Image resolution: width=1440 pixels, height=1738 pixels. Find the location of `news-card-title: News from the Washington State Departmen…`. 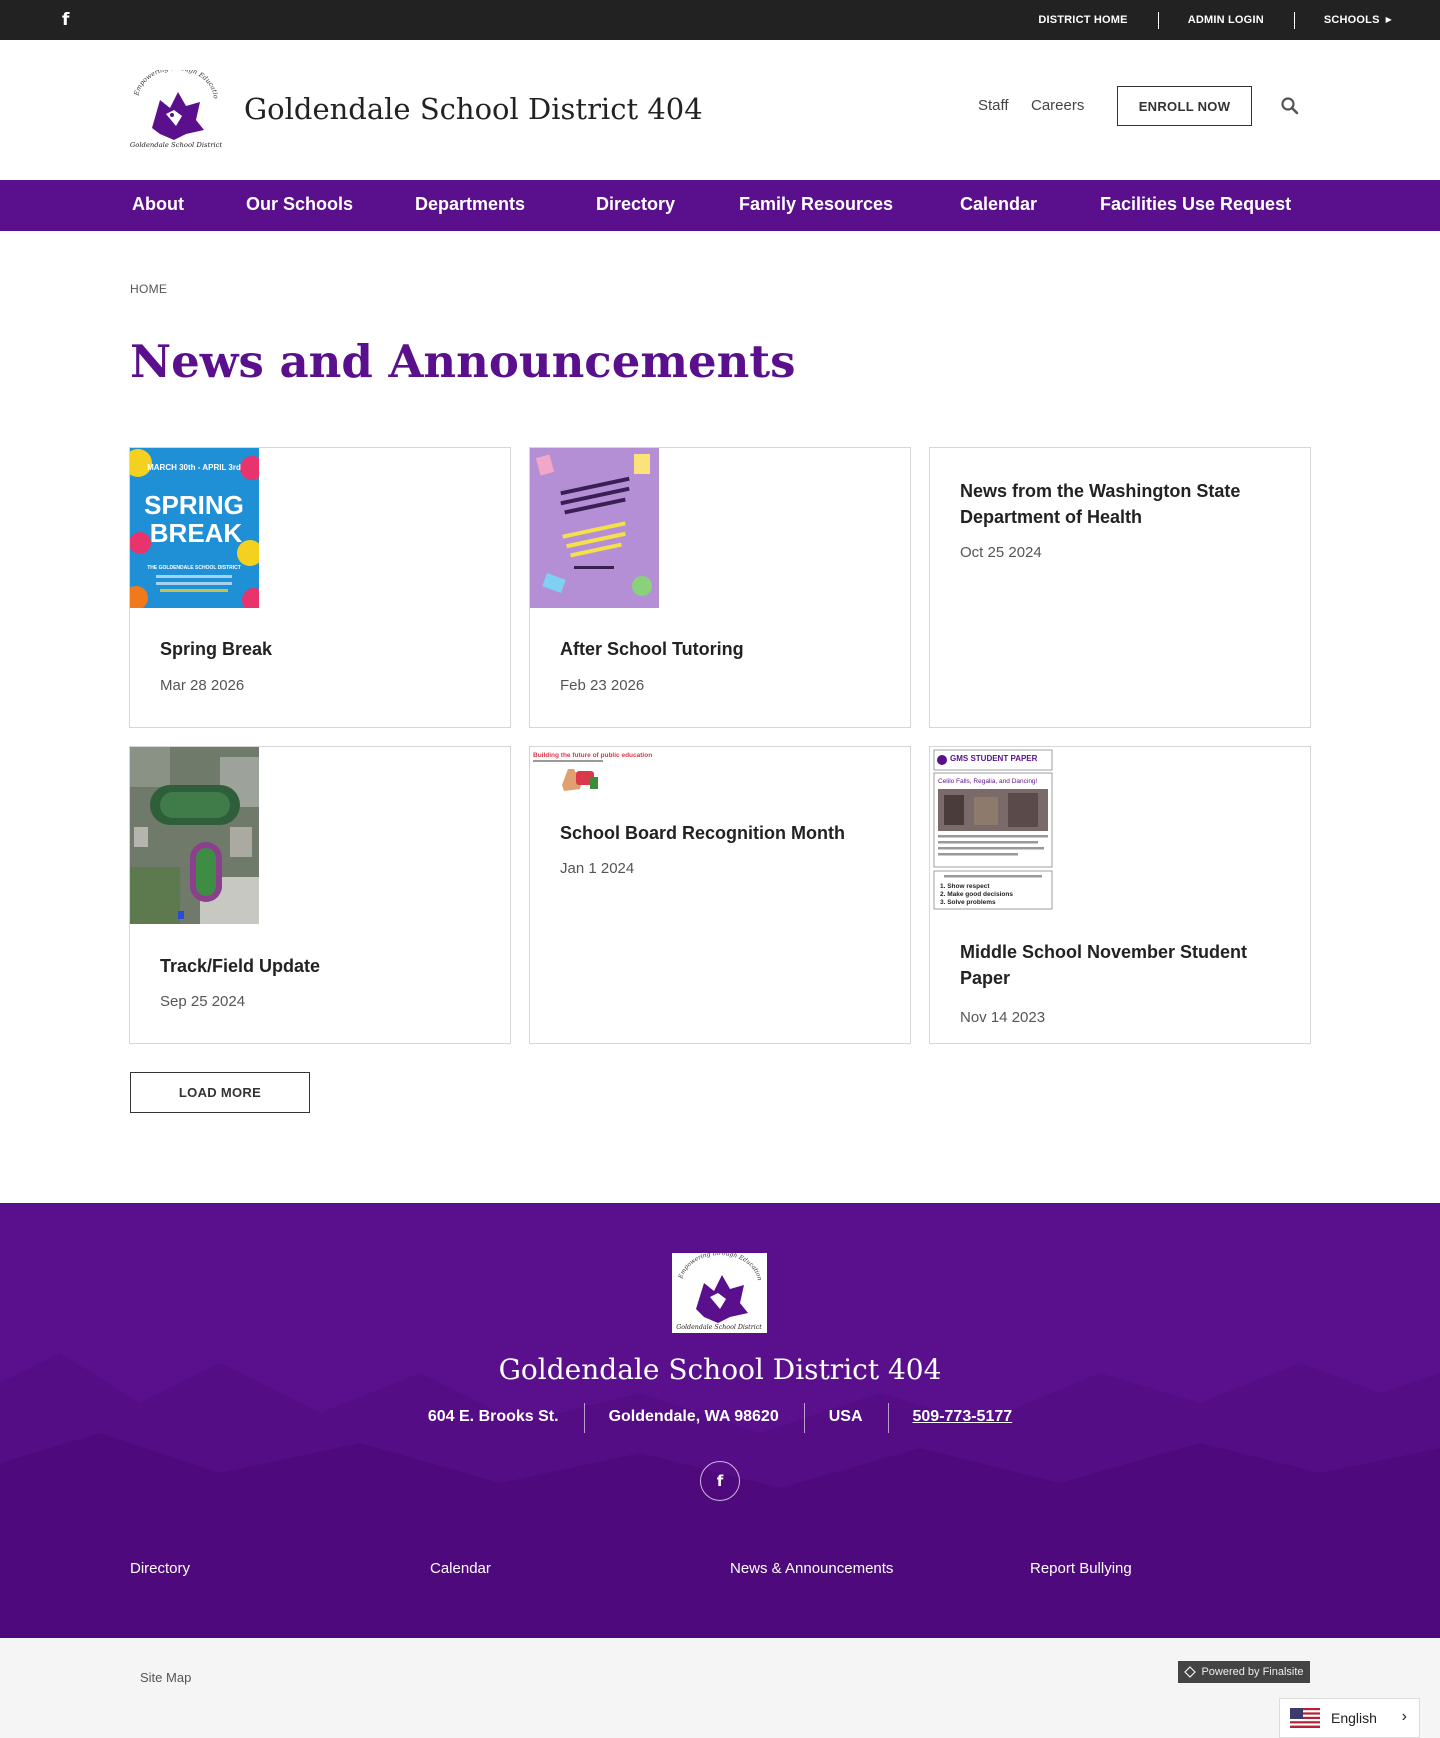

news-card-title: News from the Washington State Departmen… is located at coordinates (1122, 504).